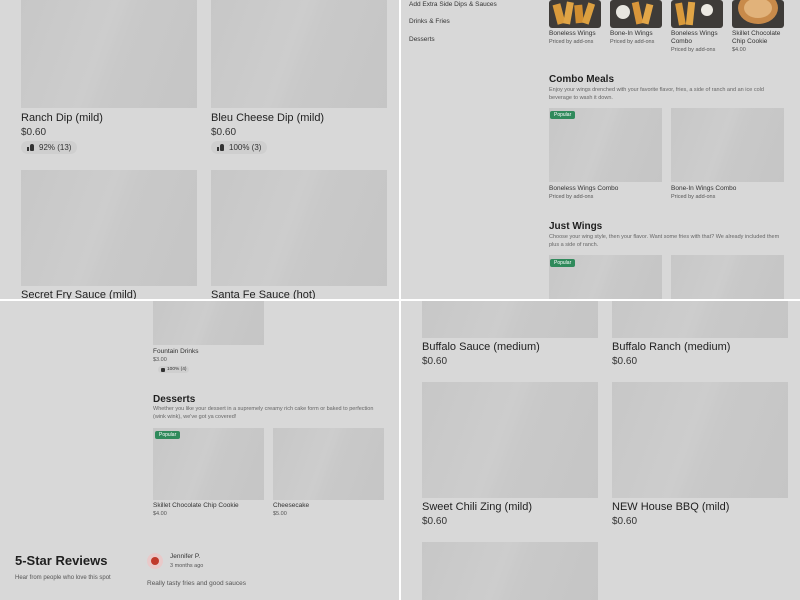 The height and width of the screenshot is (600, 800). I want to click on featured-item-name: Skillet Chocolate Chip Cookie, so click(760, 38).